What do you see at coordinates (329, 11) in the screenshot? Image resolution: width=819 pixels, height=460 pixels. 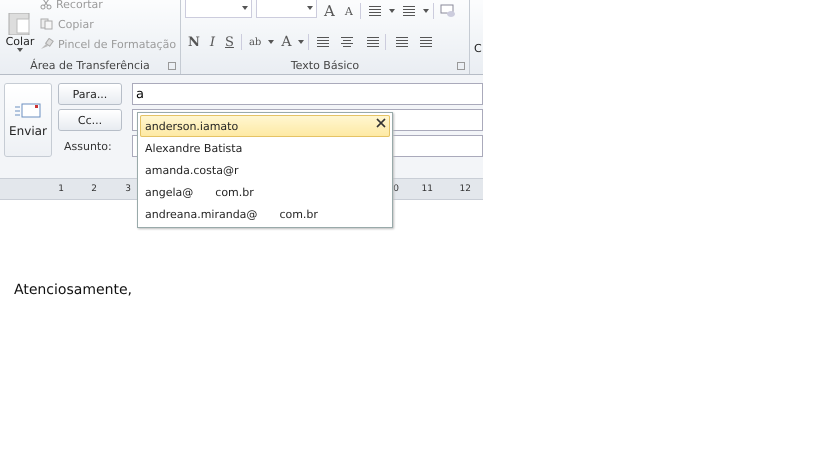 I see `grow-font-button: A` at bounding box center [329, 11].